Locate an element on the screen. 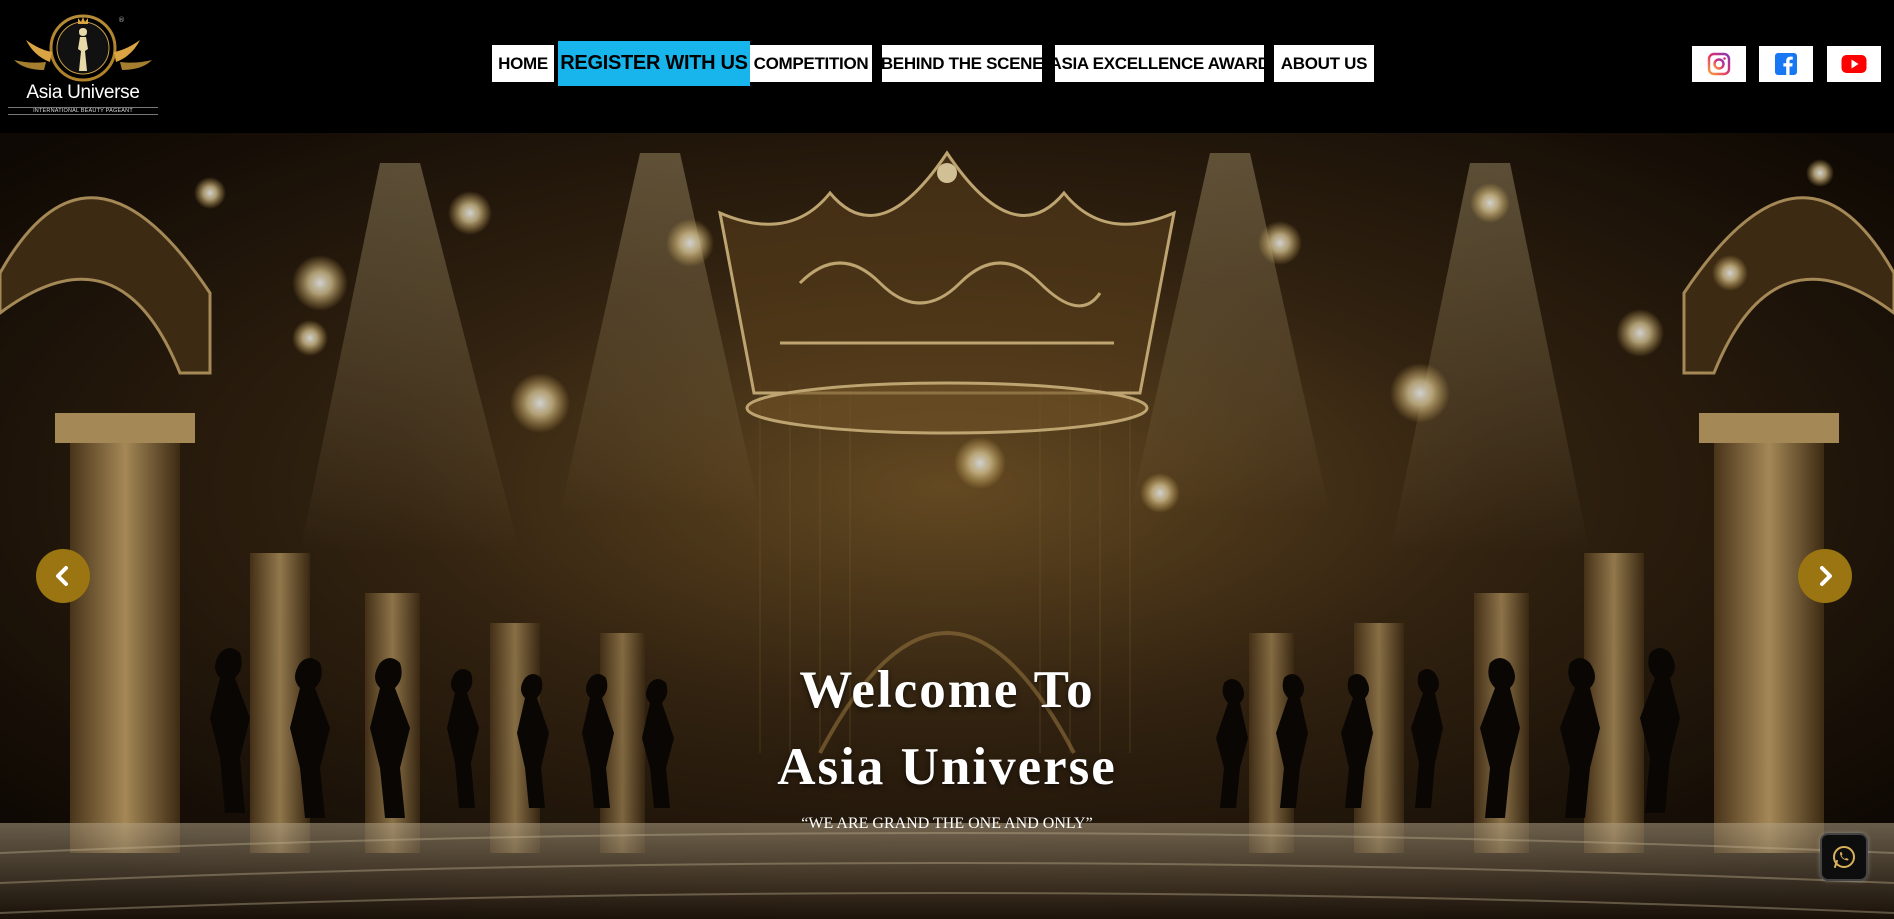 This screenshot has width=1894, height=919. nav-register-with-us: REGISTER WITH US is located at coordinates (654, 63).